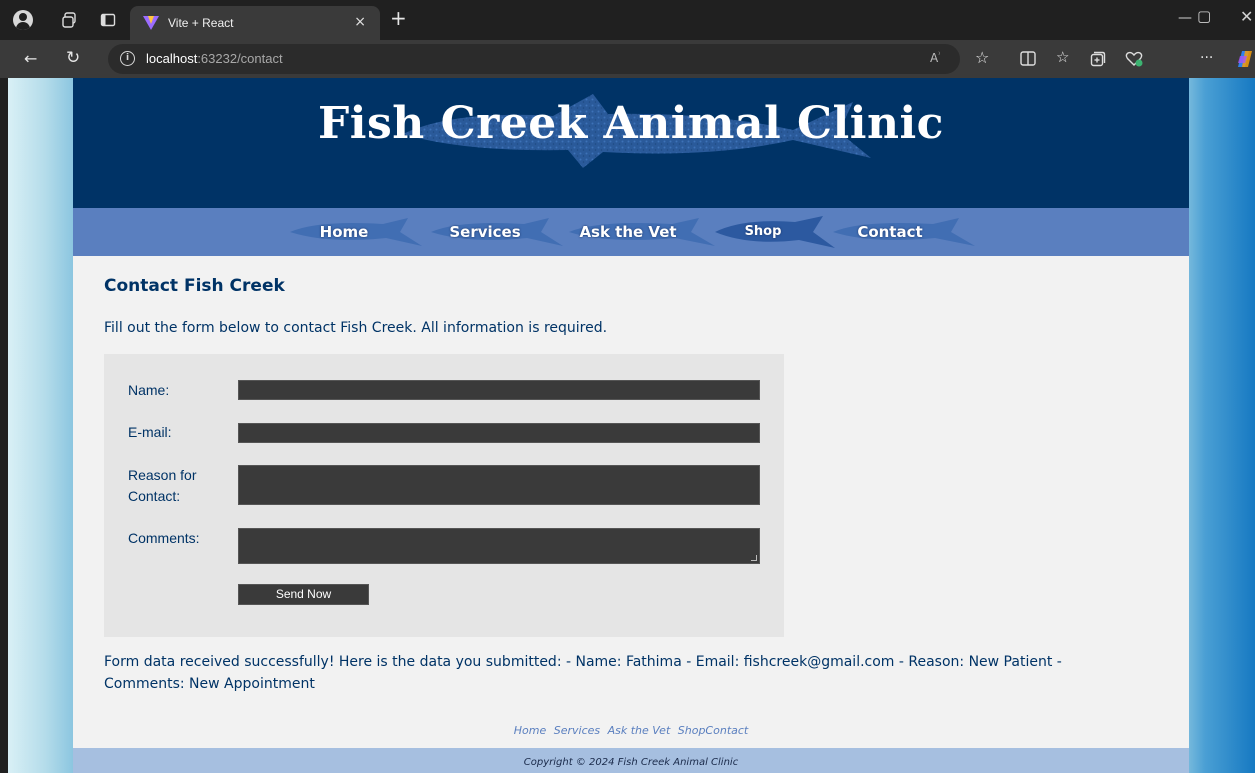  What do you see at coordinates (151, 23) in the screenshot?
I see `vite-logo-icon` at bounding box center [151, 23].